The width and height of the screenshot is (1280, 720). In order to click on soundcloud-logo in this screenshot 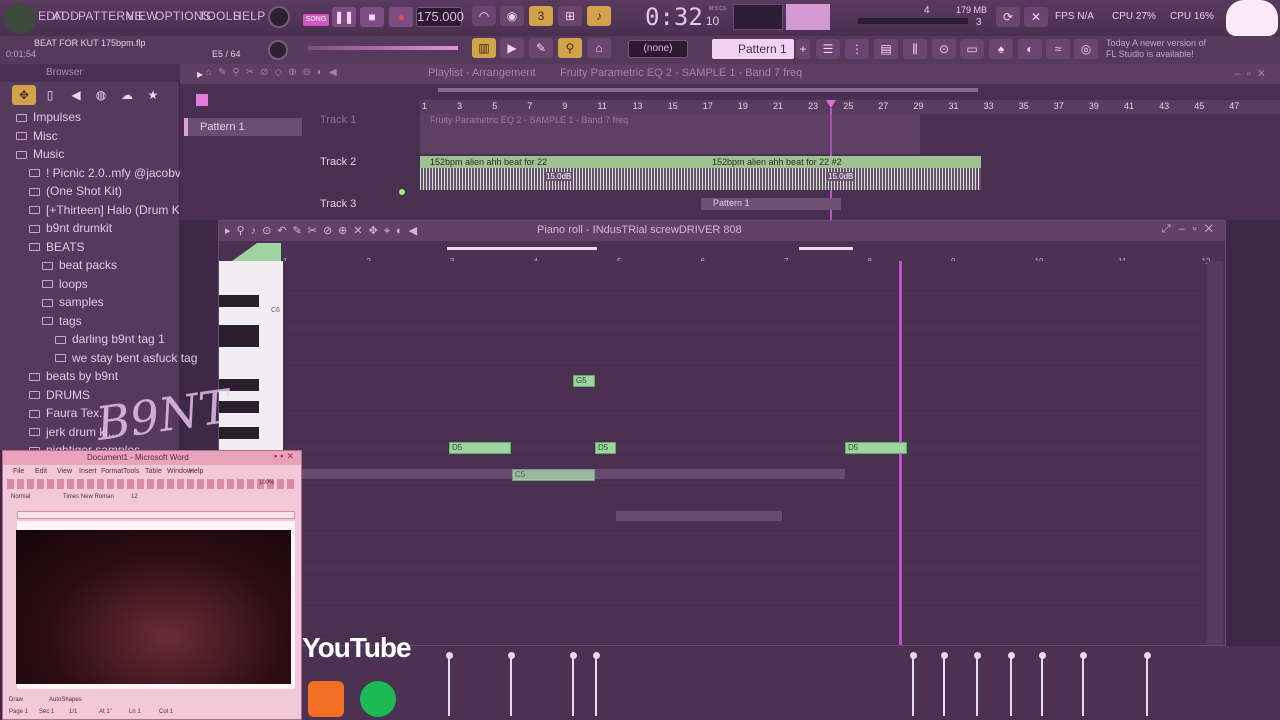, I will do `click(326, 699)`.